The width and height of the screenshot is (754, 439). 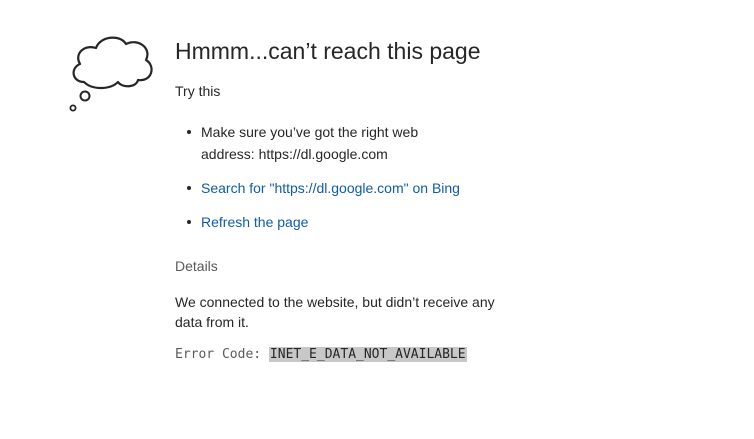 What do you see at coordinates (111, 72) in the screenshot?
I see `thought-cloud-icon` at bounding box center [111, 72].